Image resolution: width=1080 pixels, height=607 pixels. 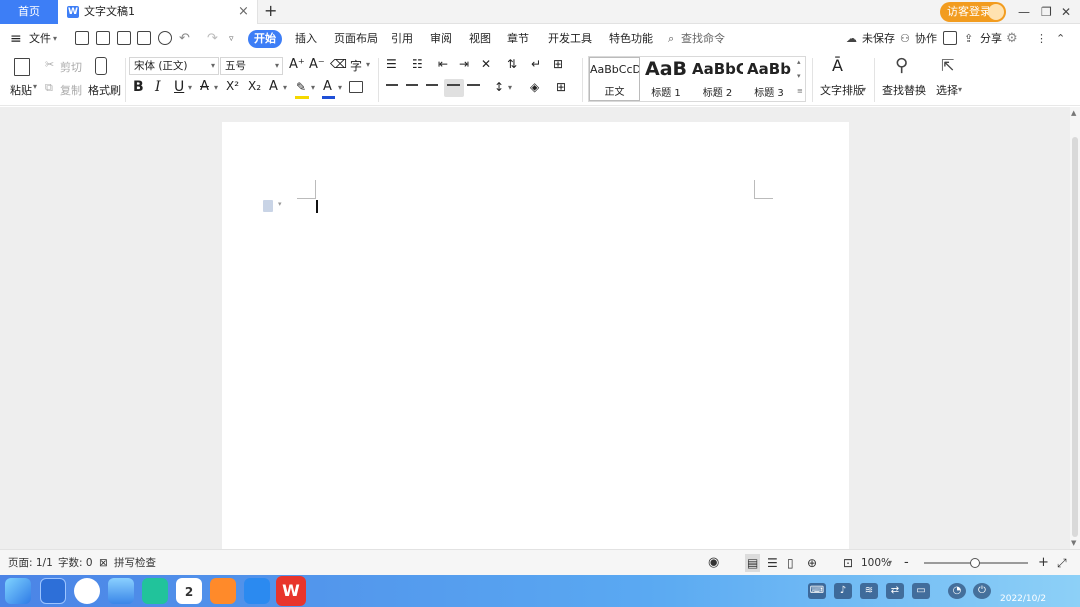 What do you see at coordinates (158, 12) in the screenshot?
I see `tab-document: W 文字文稿1 ×` at bounding box center [158, 12].